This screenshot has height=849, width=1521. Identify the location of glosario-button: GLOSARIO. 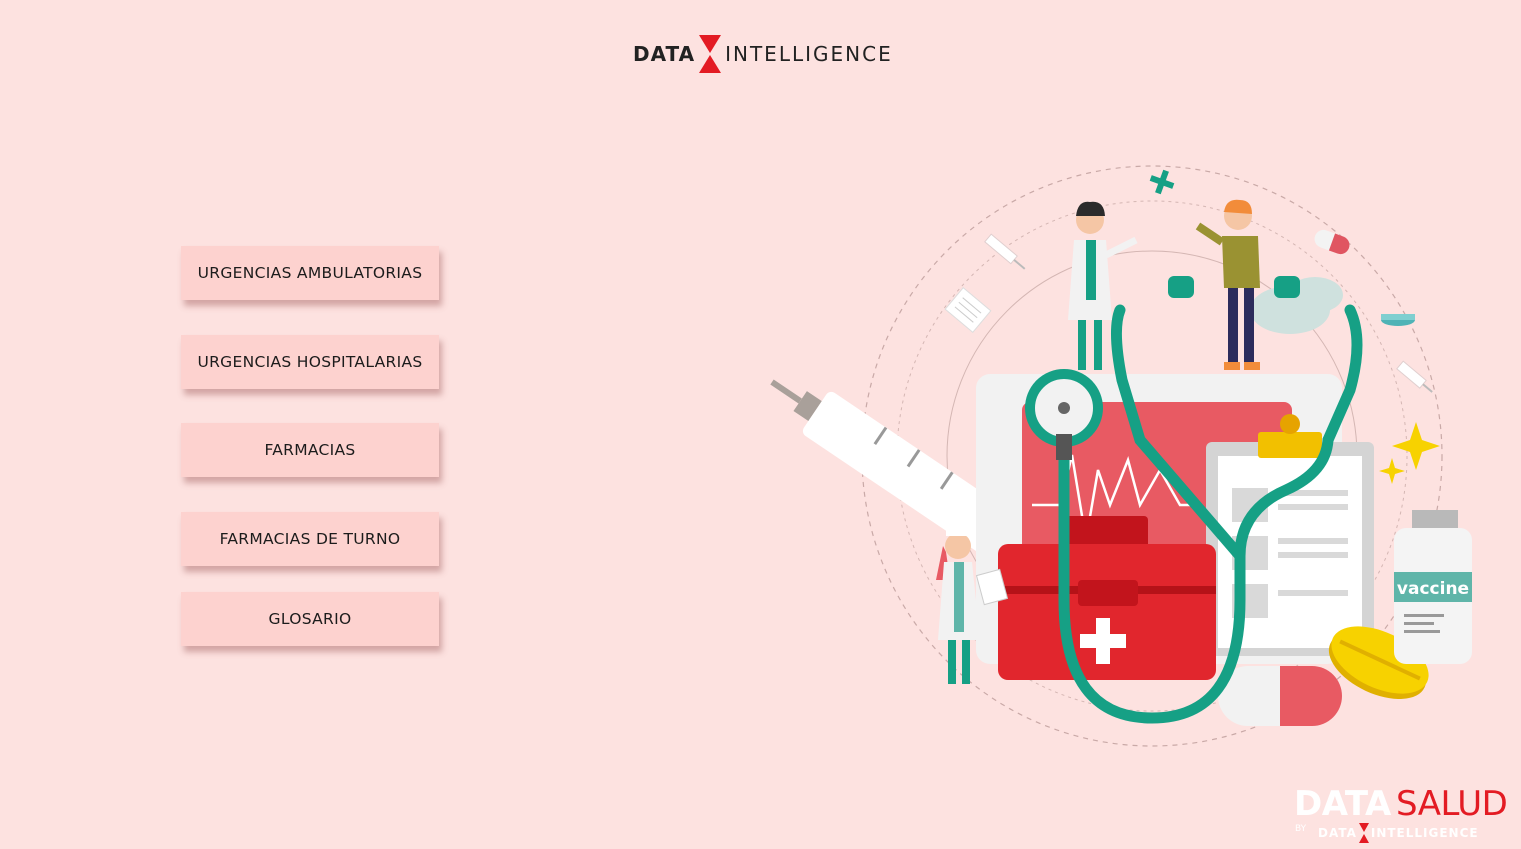
(310, 619).